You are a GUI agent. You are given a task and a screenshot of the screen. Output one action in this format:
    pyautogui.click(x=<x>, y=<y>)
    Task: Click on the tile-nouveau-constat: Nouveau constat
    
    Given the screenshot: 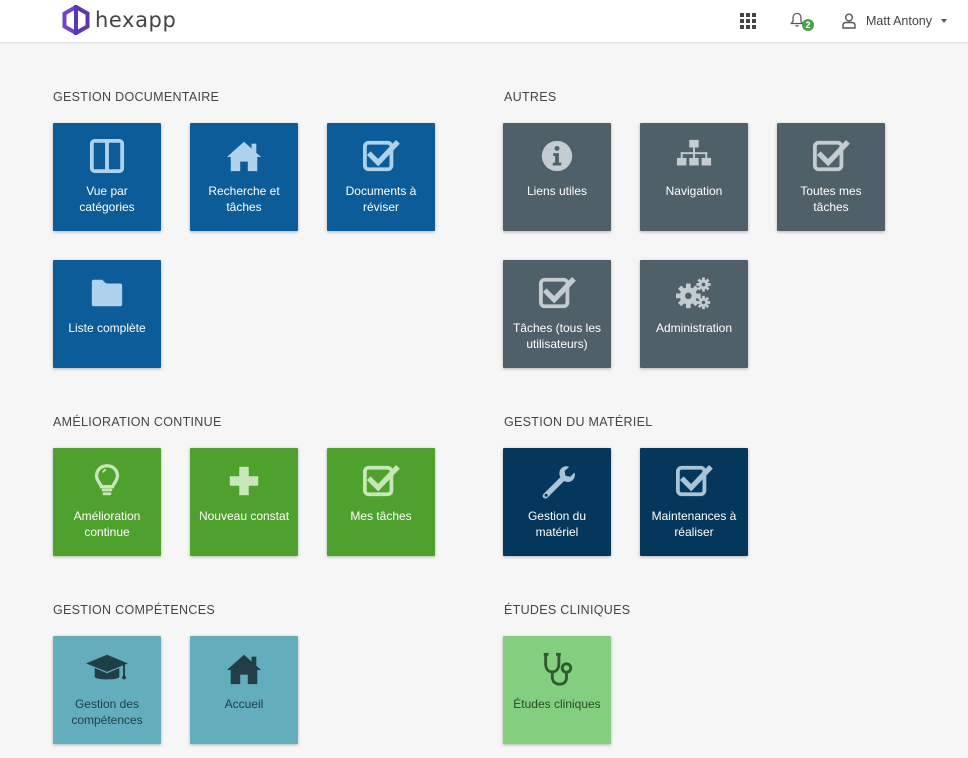 What is the action you would take?
    pyautogui.click(x=244, y=502)
    